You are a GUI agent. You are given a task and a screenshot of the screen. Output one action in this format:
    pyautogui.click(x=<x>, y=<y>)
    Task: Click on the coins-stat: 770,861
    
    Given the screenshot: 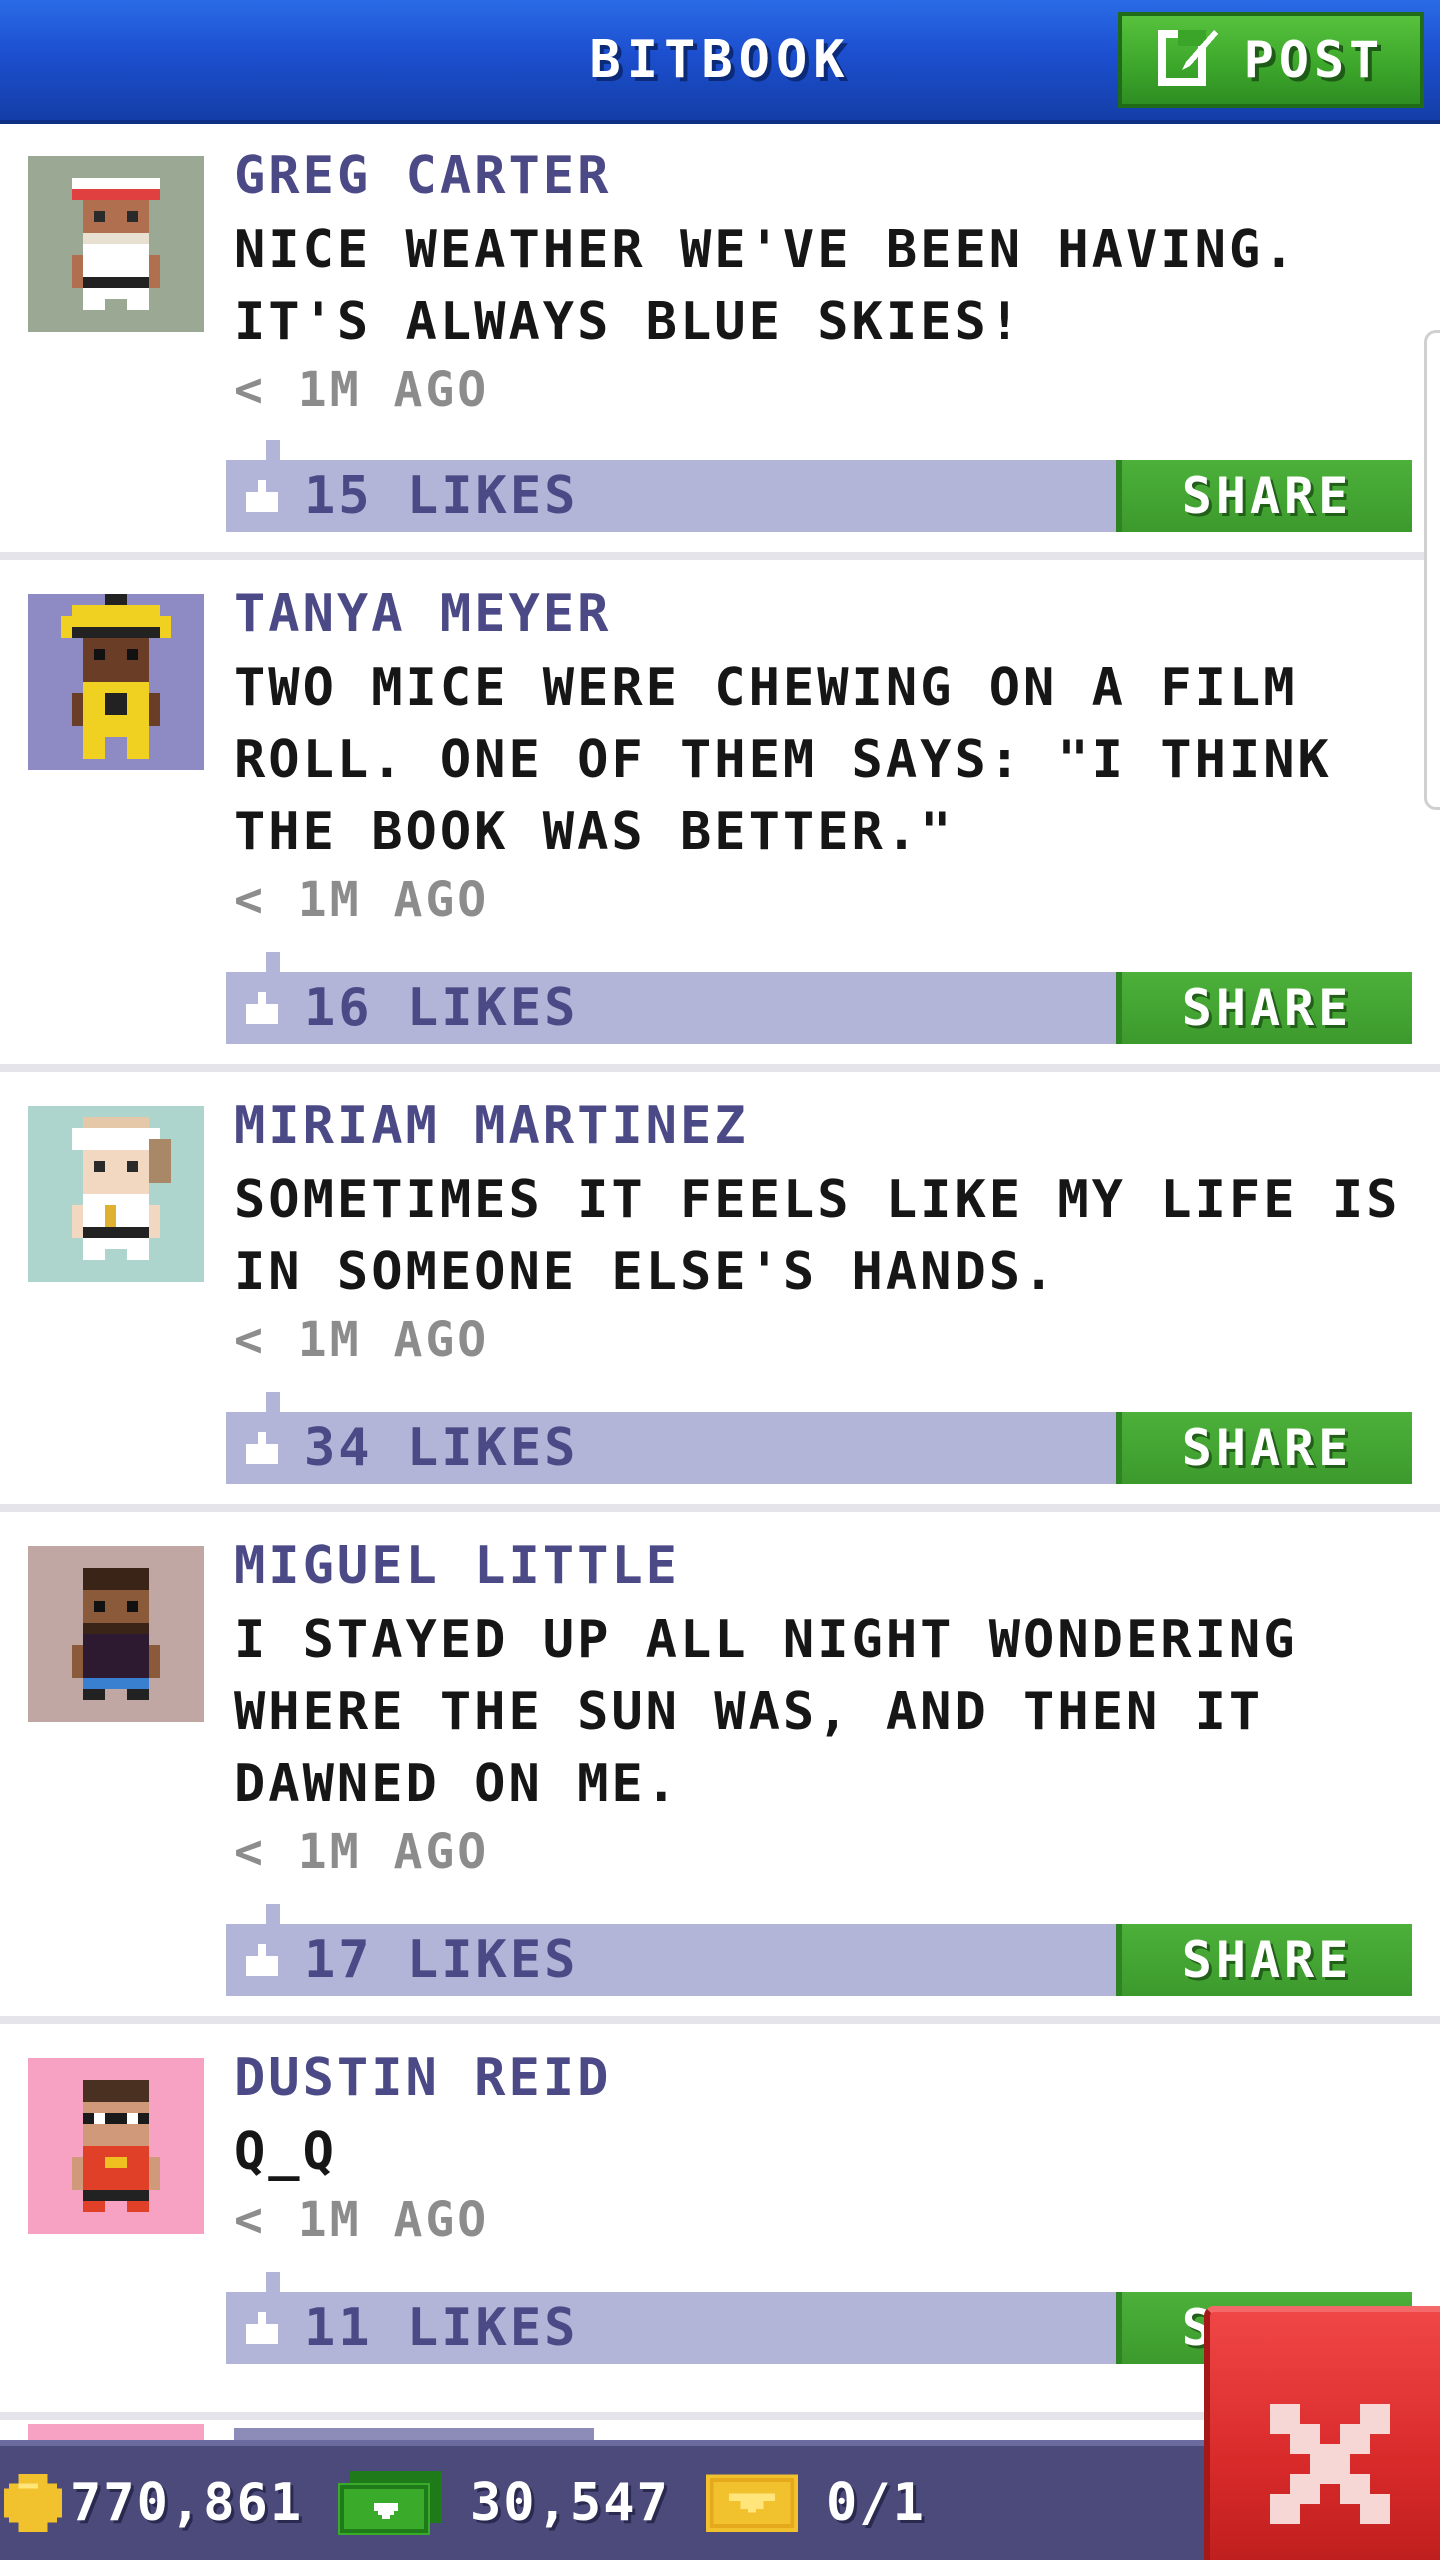 What is the action you would take?
    pyautogui.click(x=153, y=2503)
    